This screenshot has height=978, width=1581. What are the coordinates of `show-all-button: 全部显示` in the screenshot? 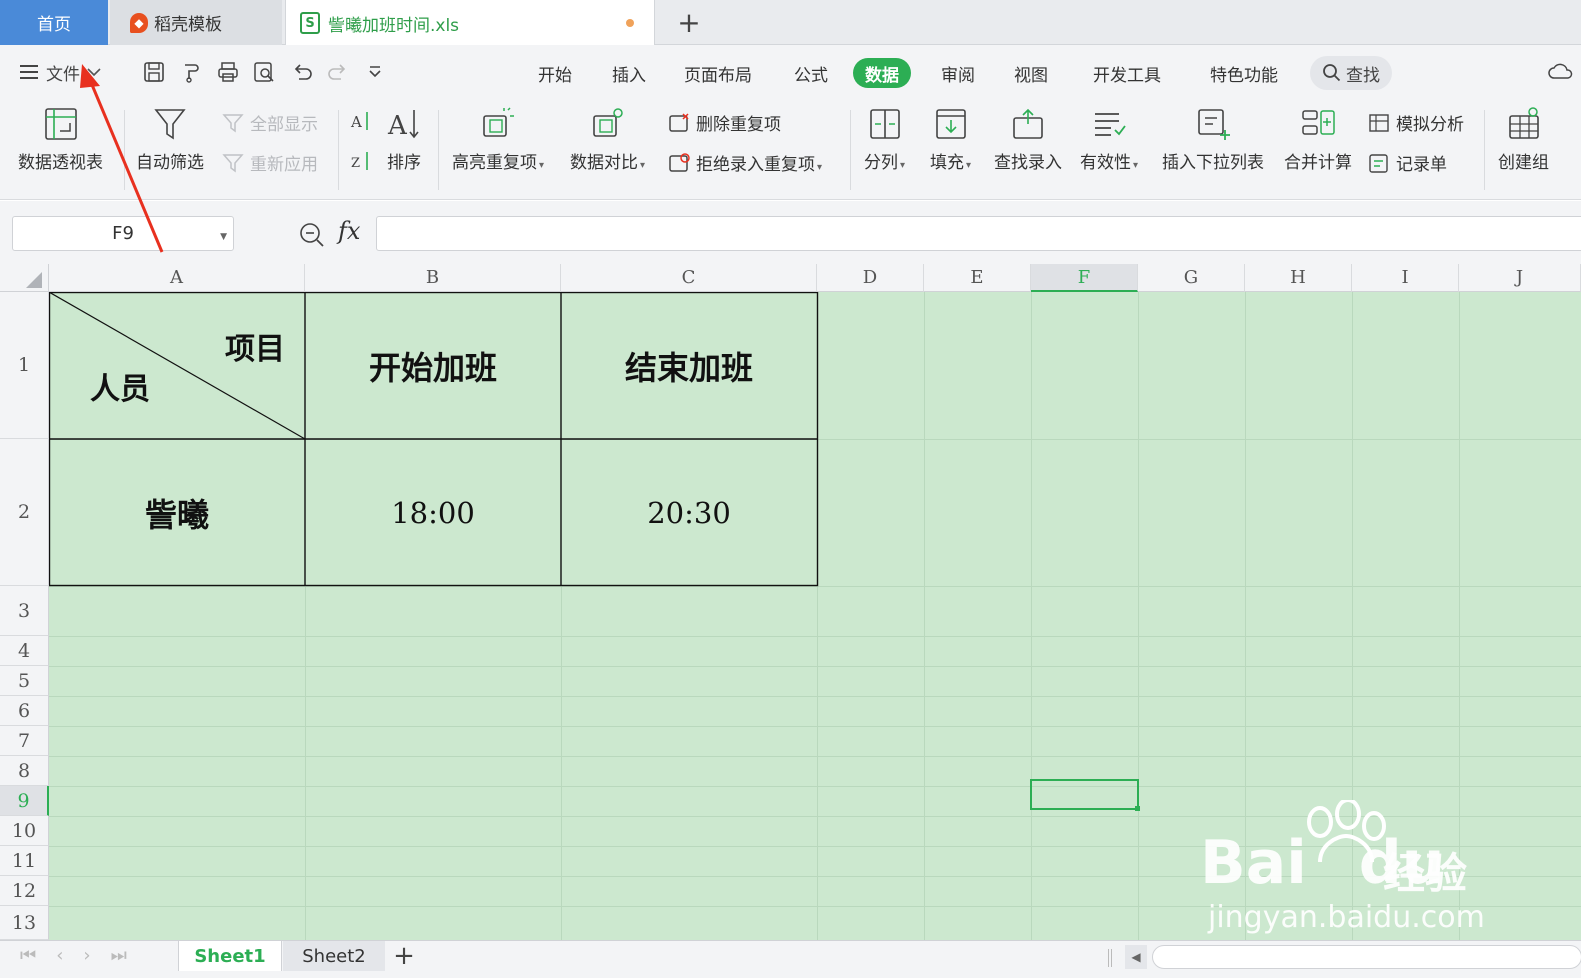 It's located at (270, 122).